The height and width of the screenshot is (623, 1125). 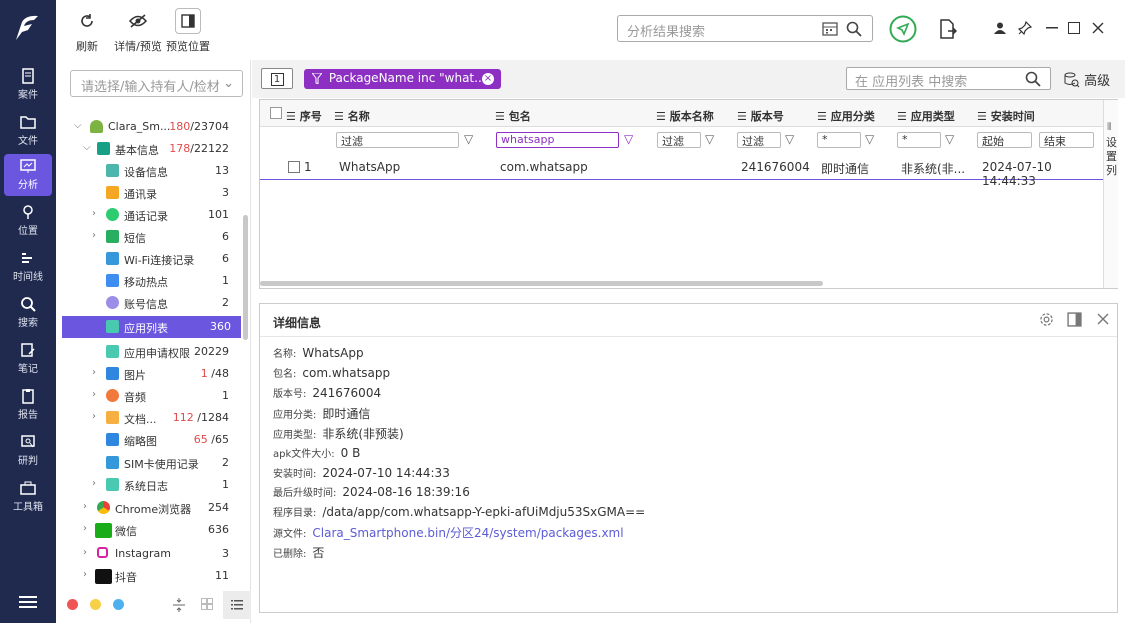 What do you see at coordinates (1110, 194) in the screenshot?
I see `column-settings-button: ⦀ 设 置 列` at bounding box center [1110, 194].